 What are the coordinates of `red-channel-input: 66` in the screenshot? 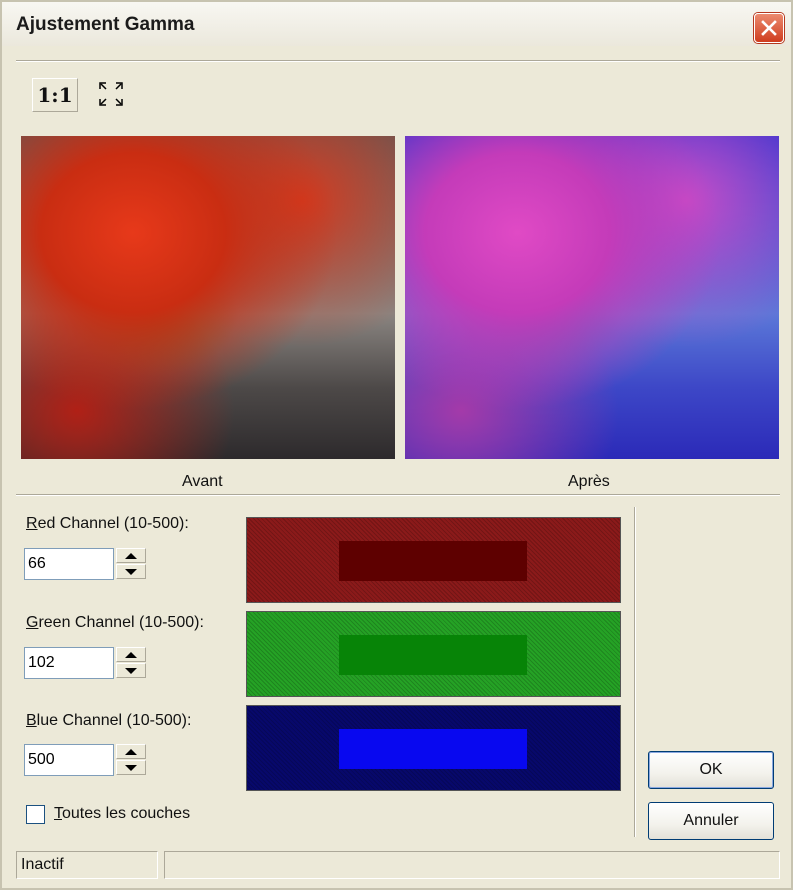 It's located at (69, 564).